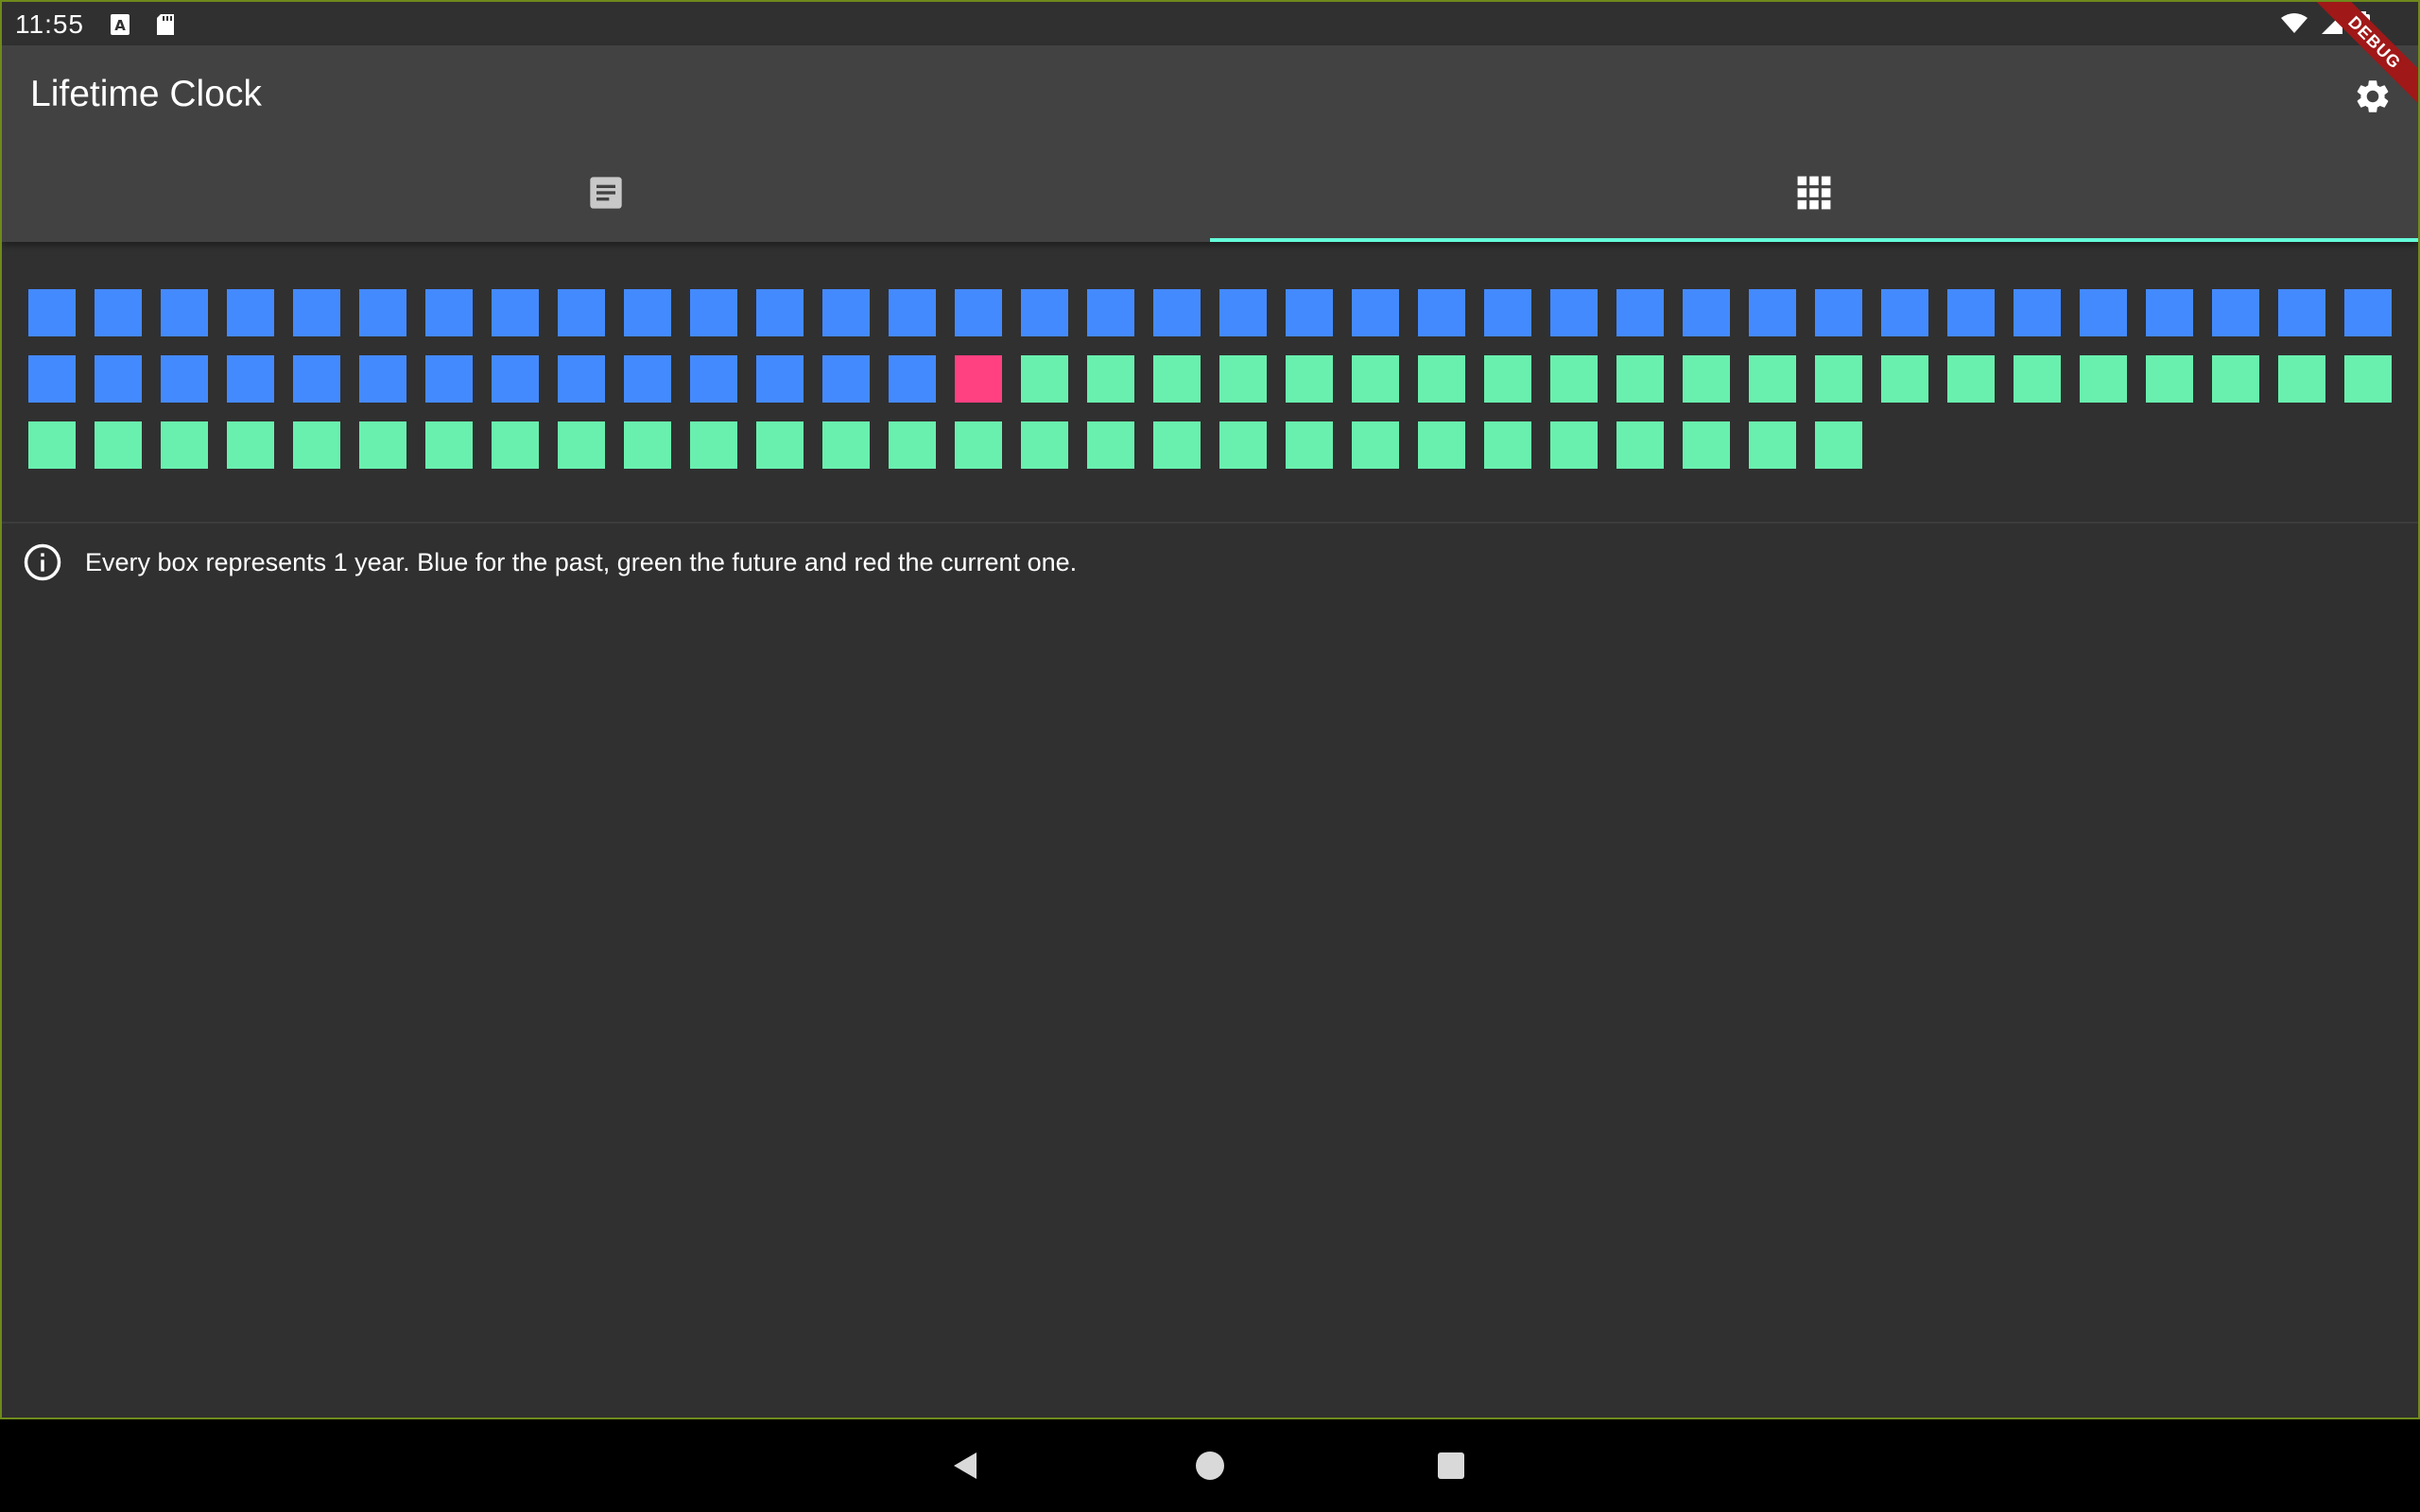  I want to click on app-bar: Lifetime Clock, so click(1210, 143).